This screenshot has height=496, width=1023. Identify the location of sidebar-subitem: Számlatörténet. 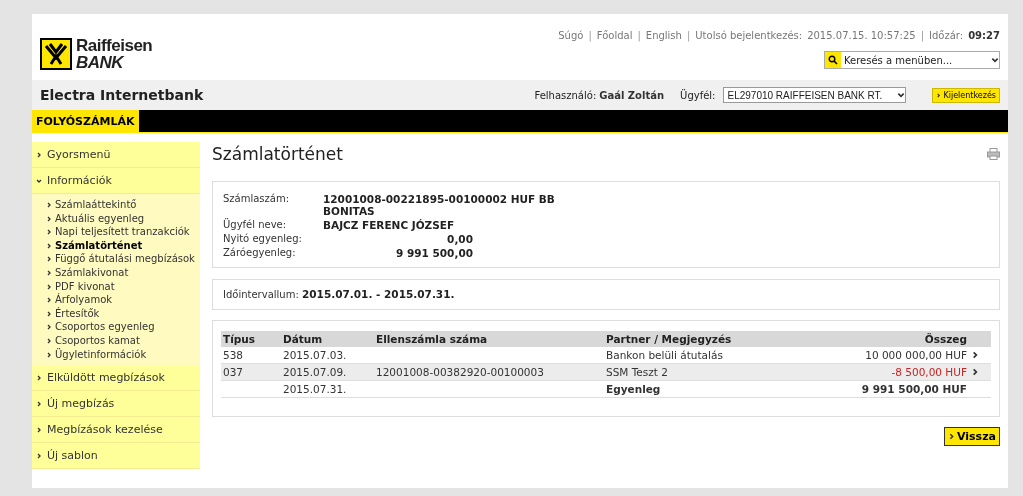
(123, 245).